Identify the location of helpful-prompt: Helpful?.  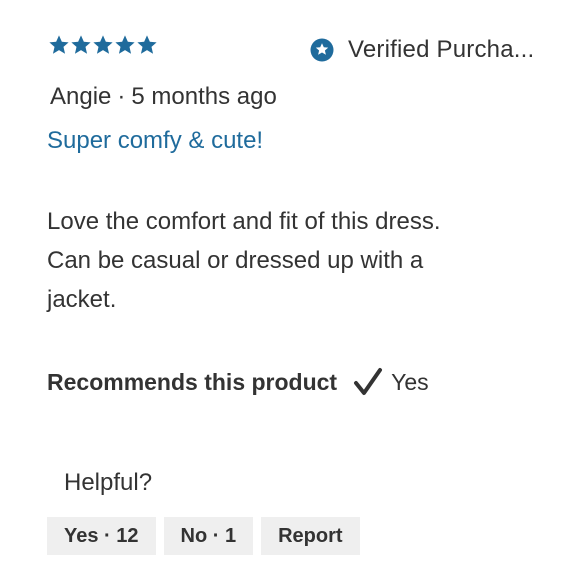
(108, 482).